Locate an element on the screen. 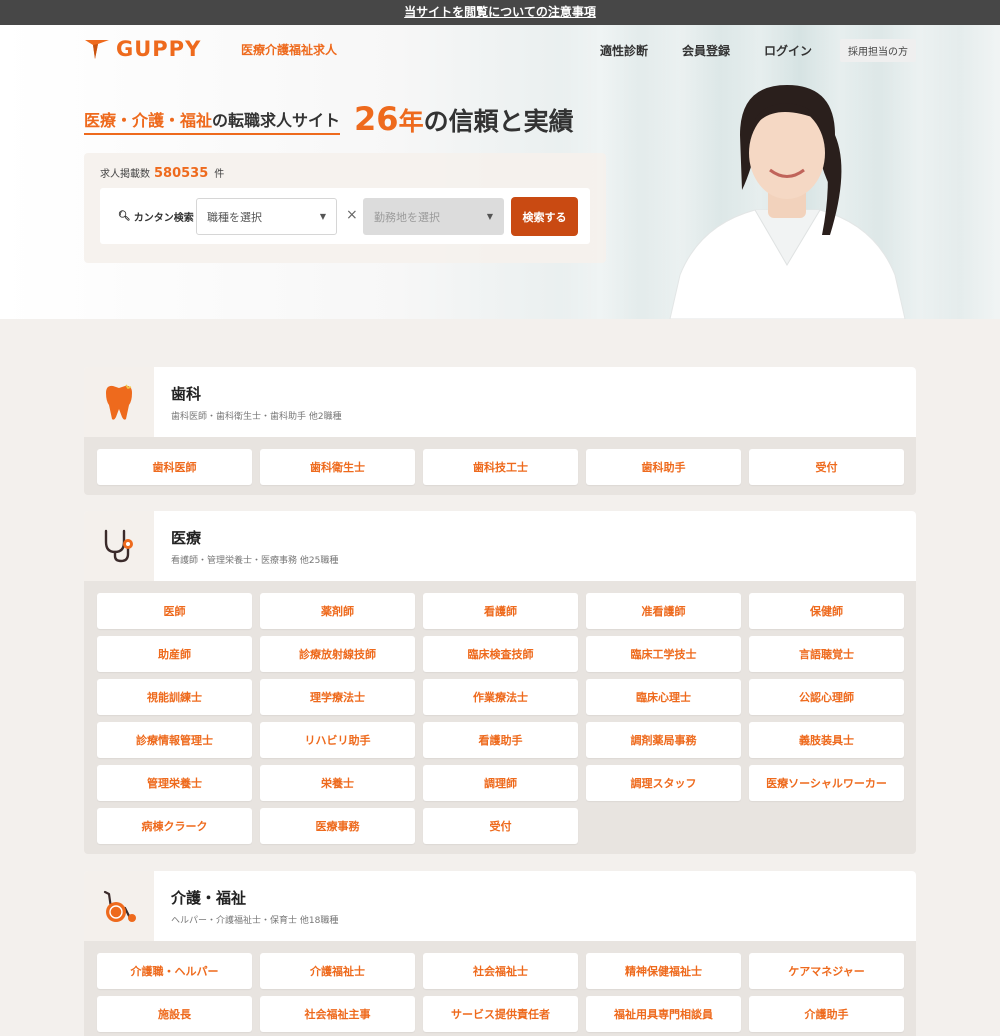 This screenshot has height=1036, width=1000. logo-text: GUPPY is located at coordinates (159, 49).